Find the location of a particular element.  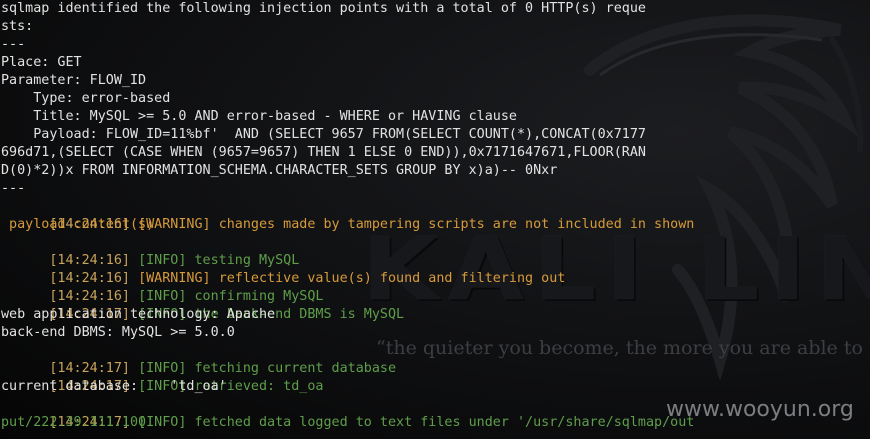

output-line: Type: error-based is located at coordinates (86, 98).